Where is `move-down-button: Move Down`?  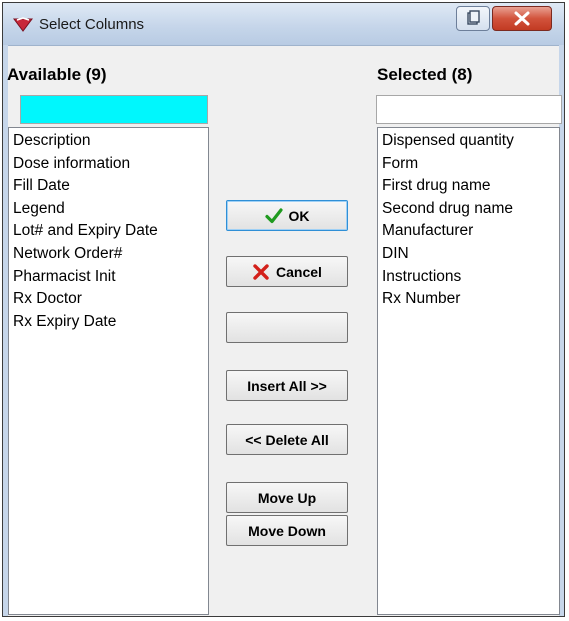
move-down-button: Move Down is located at coordinates (287, 530).